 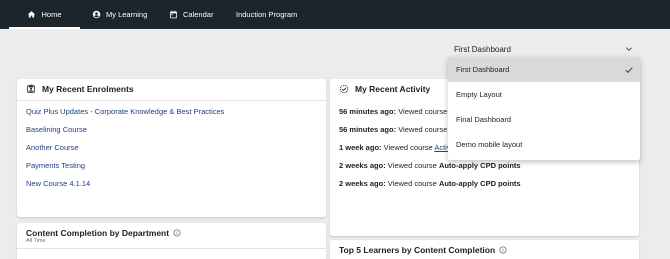 What do you see at coordinates (96, 14) in the screenshot?
I see `user-circle-icon` at bounding box center [96, 14].